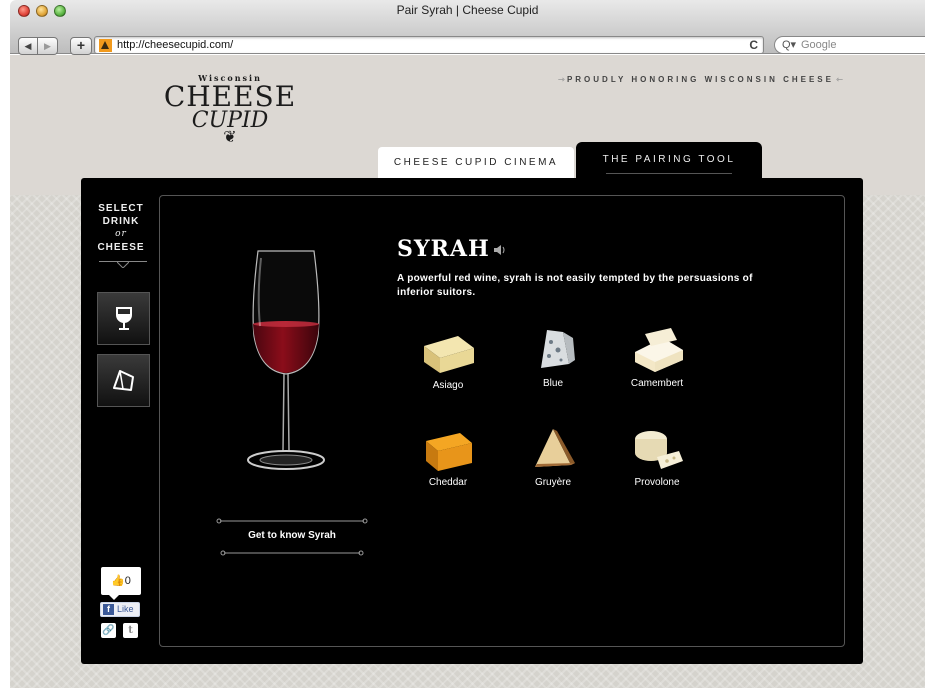  What do you see at coordinates (118, 581) in the screenshot?
I see `thumbs-up-icon: 👍` at bounding box center [118, 581].